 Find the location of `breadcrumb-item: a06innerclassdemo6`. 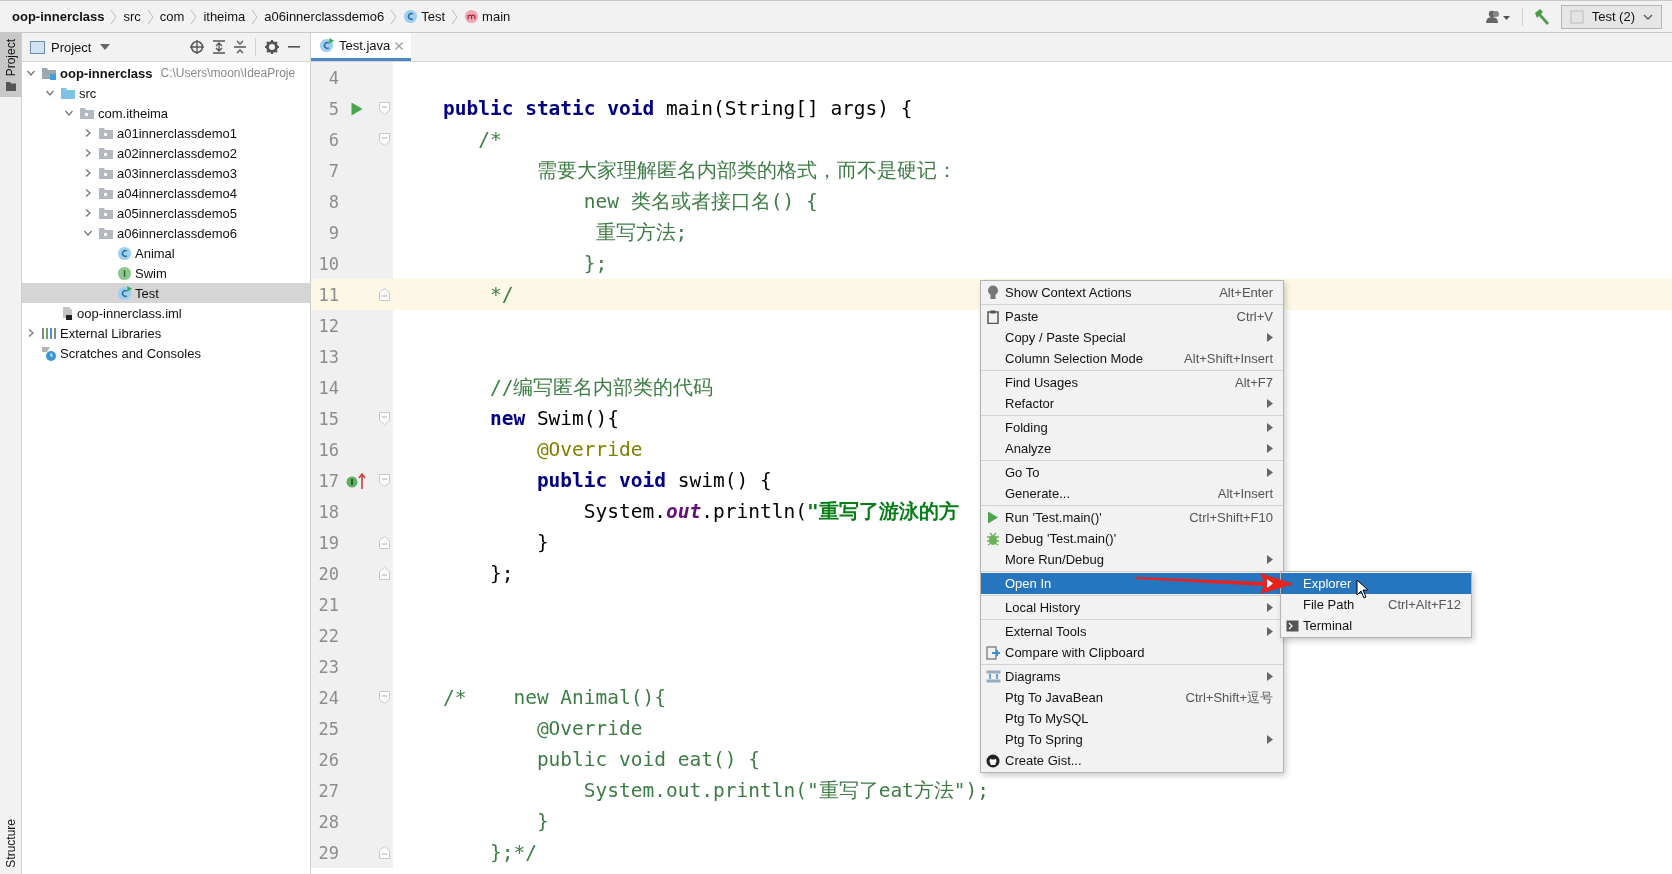

breadcrumb-item: a06innerclassdemo6 is located at coordinates (324, 16).